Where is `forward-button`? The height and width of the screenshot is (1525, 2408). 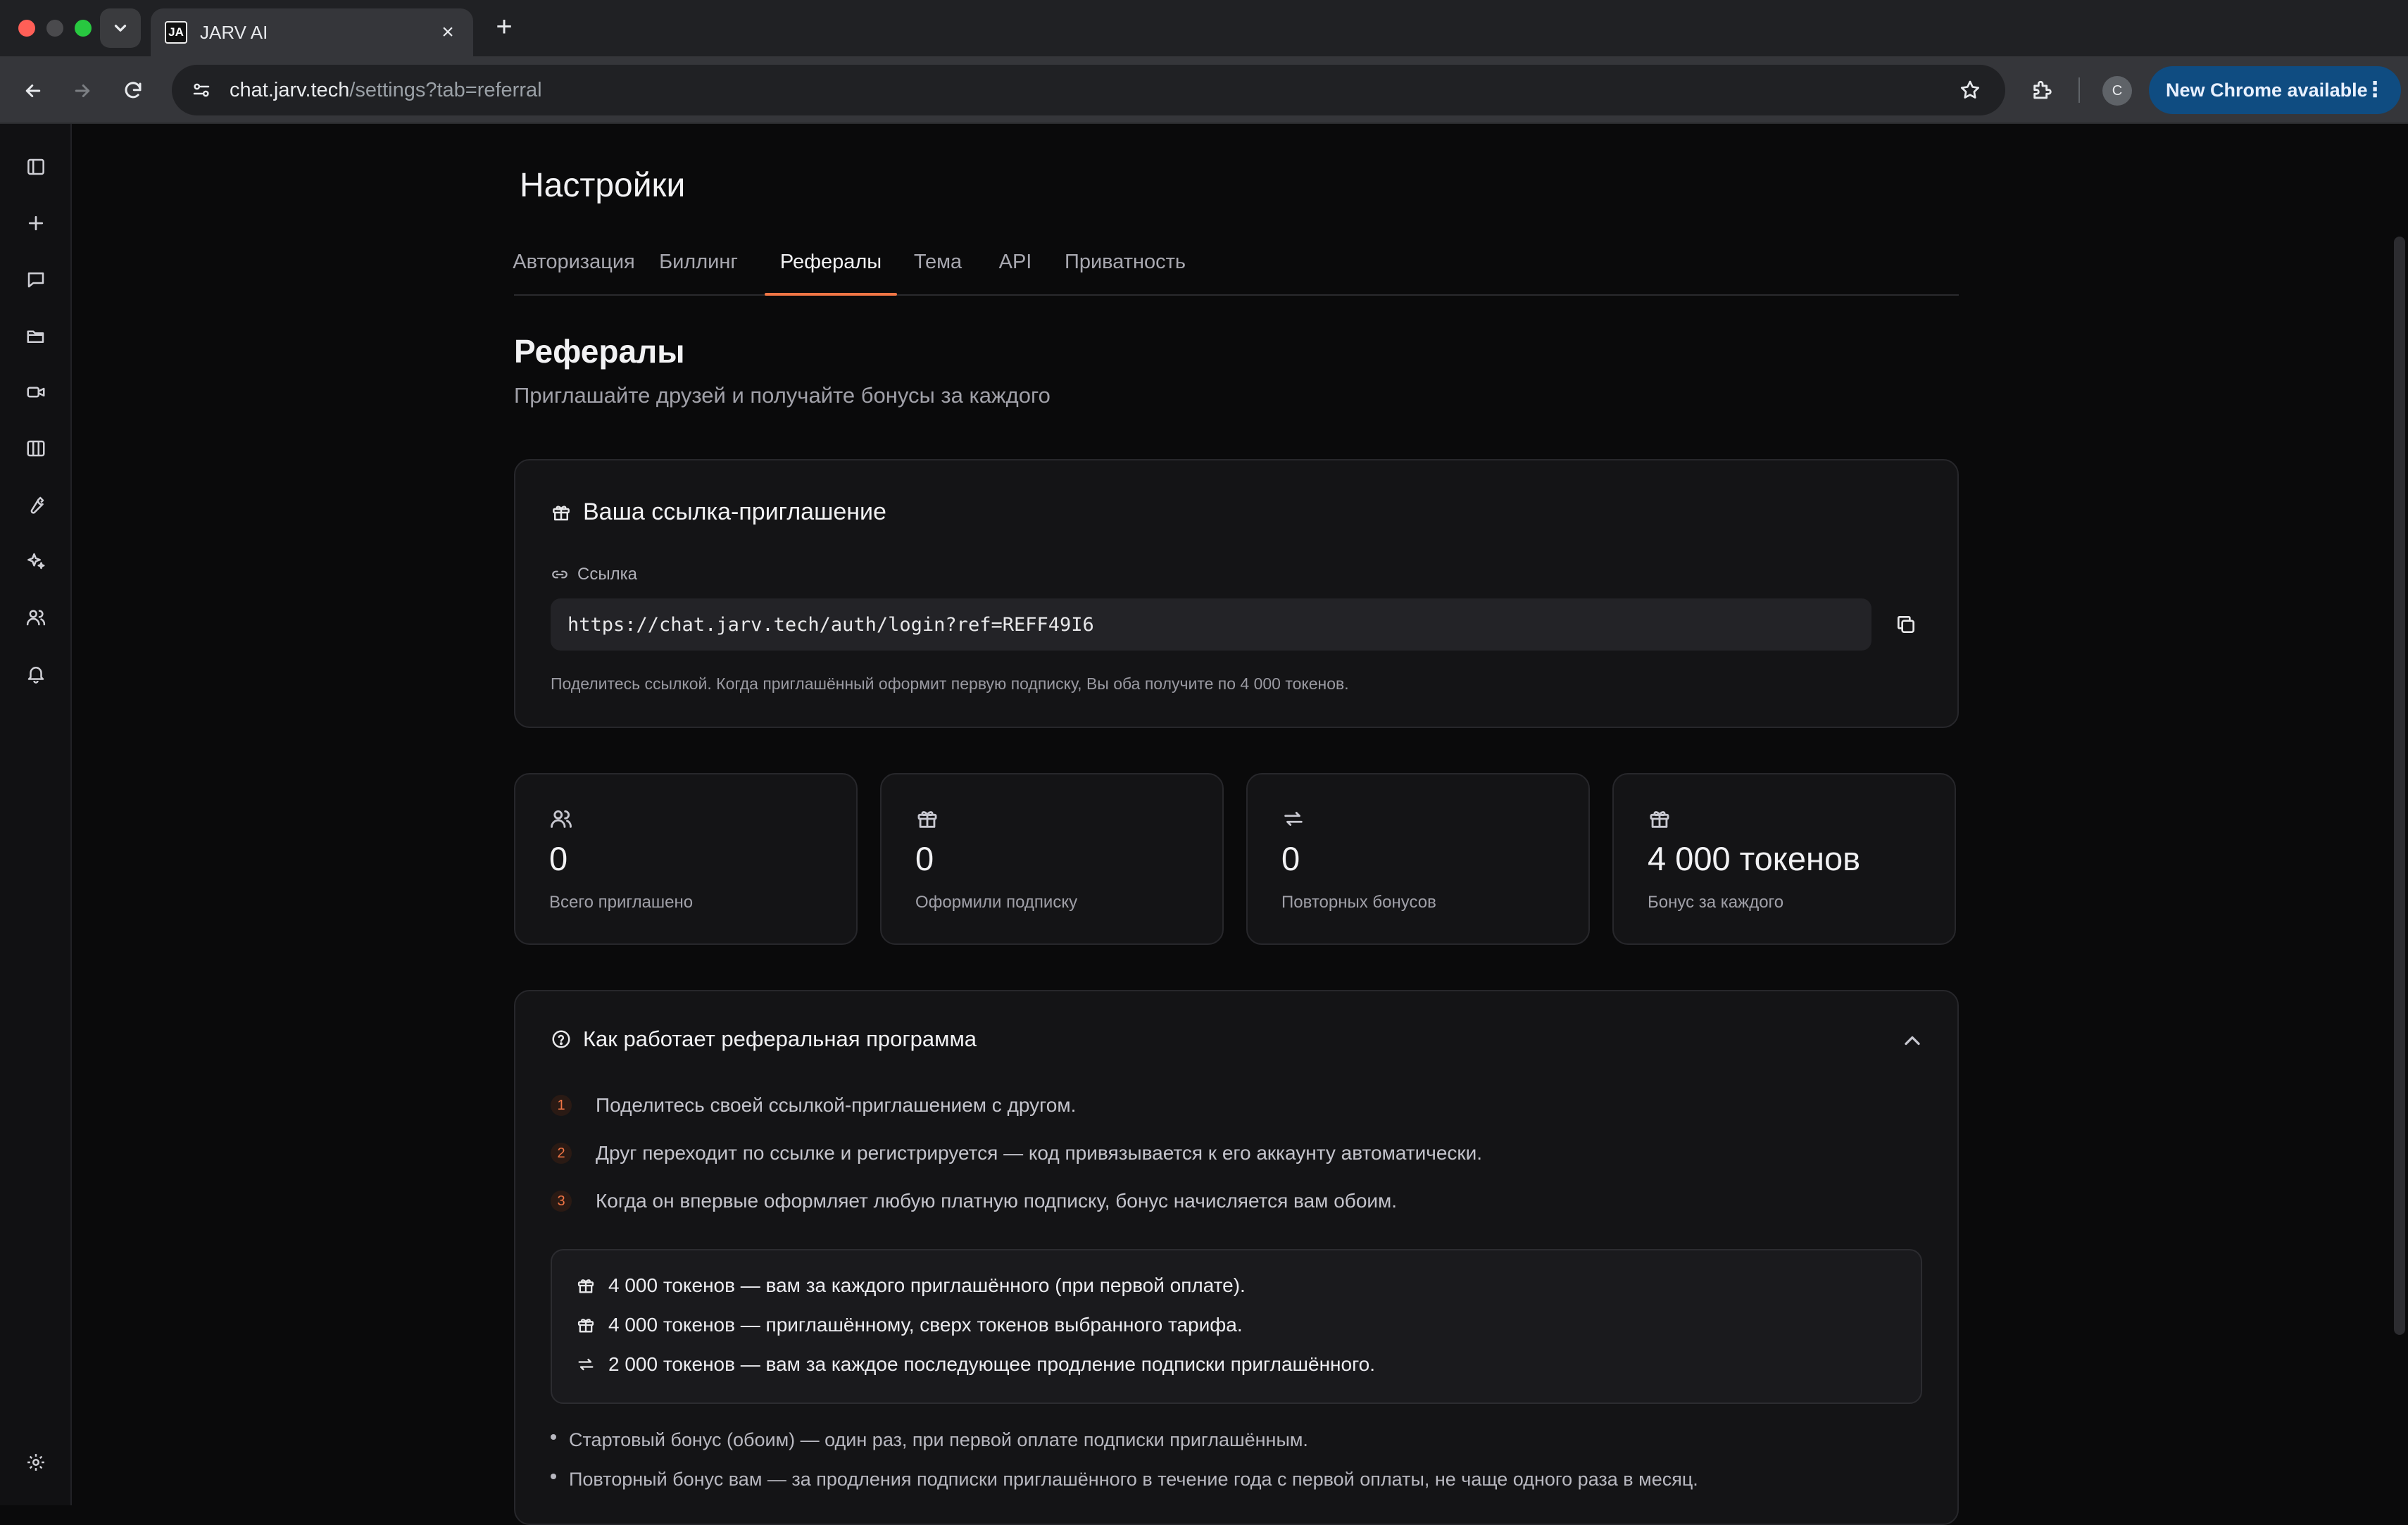
forward-button is located at coordinates (82, 91).